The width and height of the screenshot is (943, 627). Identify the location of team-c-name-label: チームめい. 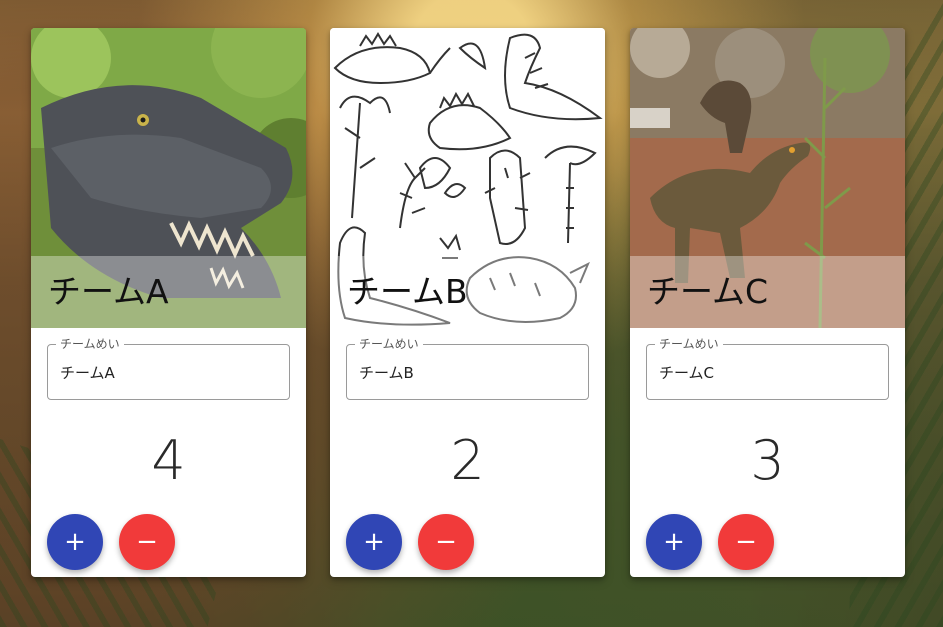
(689, 344).